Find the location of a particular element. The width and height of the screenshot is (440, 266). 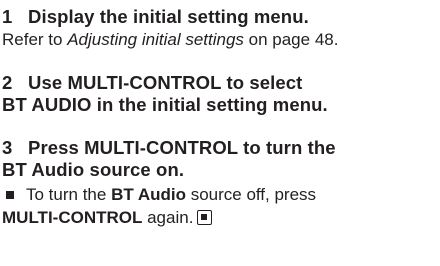

step-2-number: 2 is located at coordinates (7, 82).